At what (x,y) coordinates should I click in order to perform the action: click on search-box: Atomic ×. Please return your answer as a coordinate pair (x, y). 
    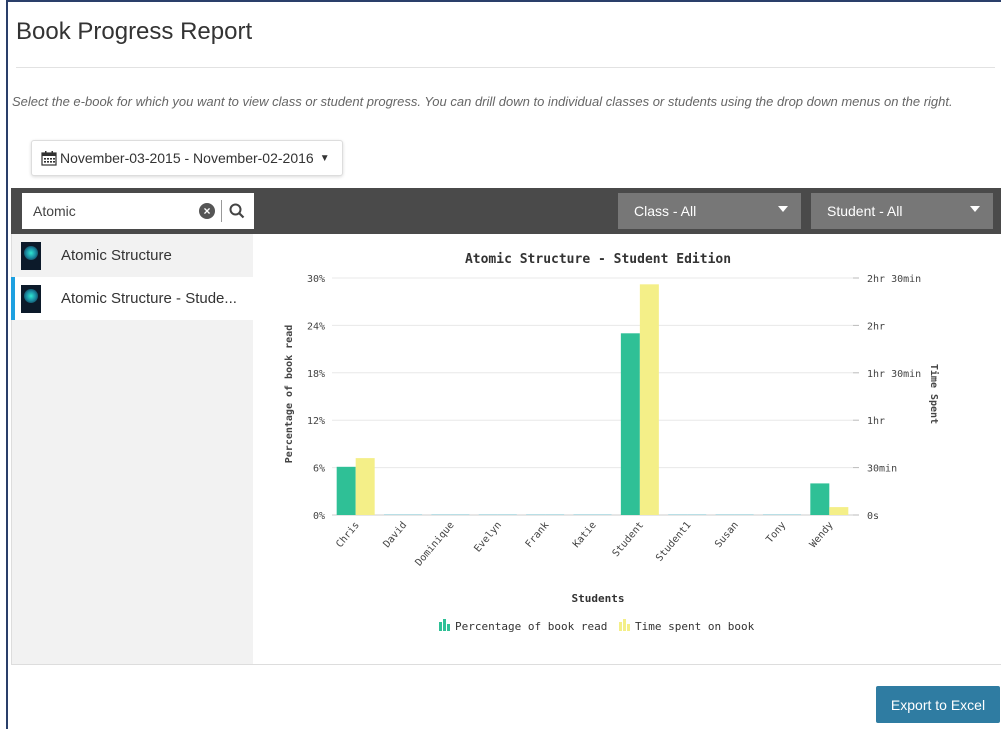
    Looking at the image, I should click on (138, 211).